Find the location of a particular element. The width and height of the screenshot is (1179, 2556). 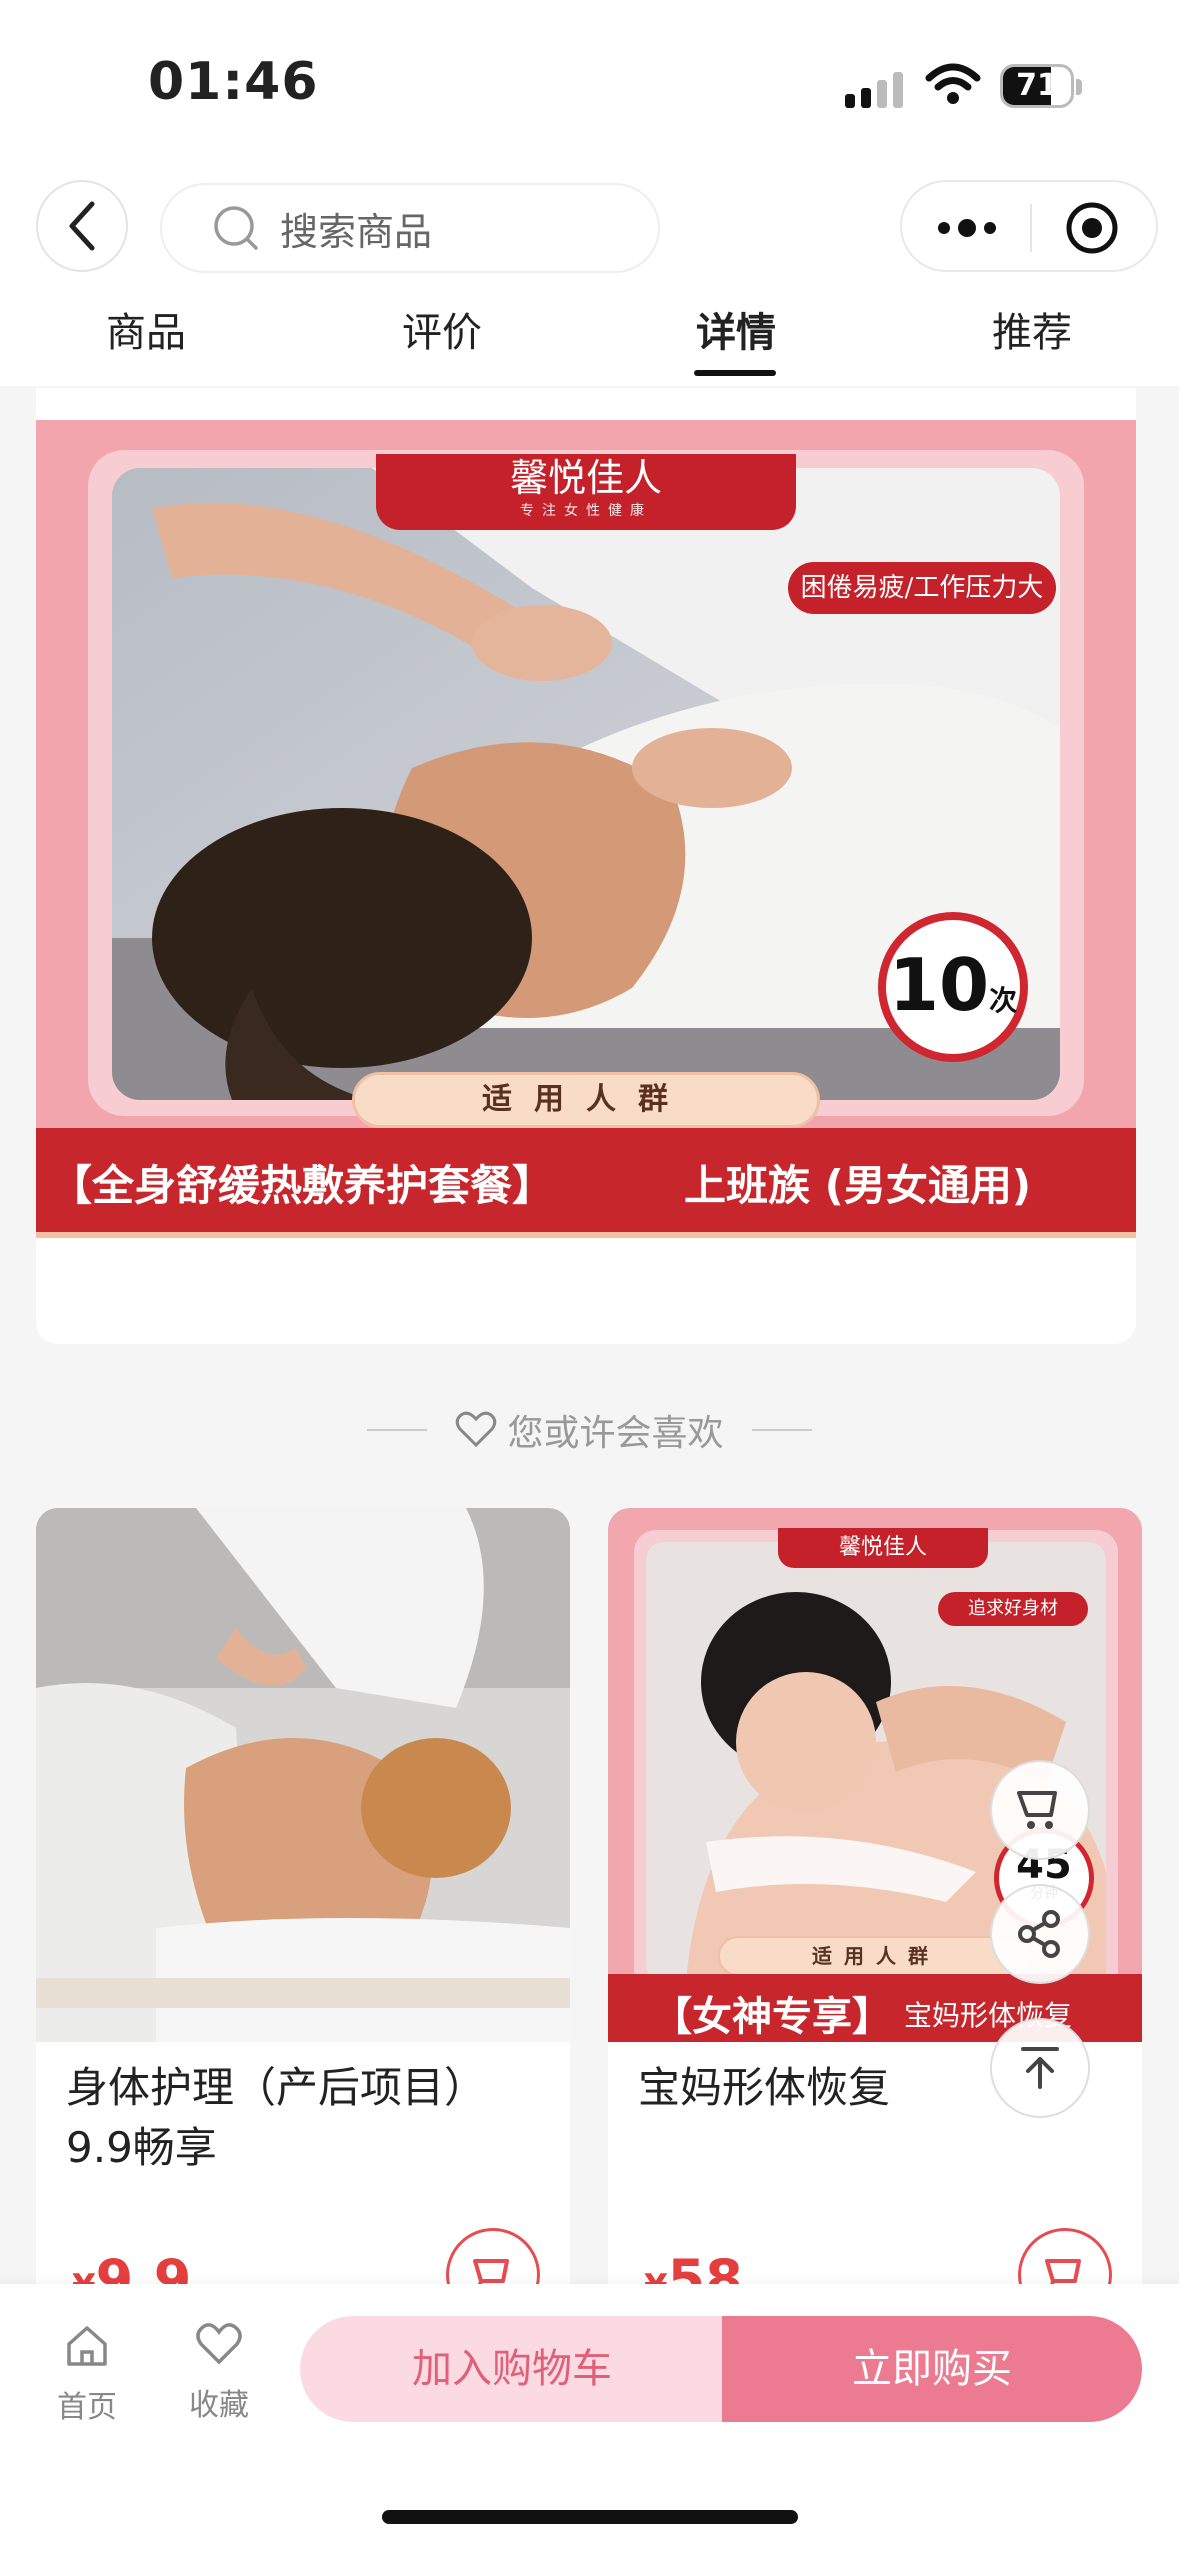

home-tab: 首页 is located at coordinates (87, 2374).